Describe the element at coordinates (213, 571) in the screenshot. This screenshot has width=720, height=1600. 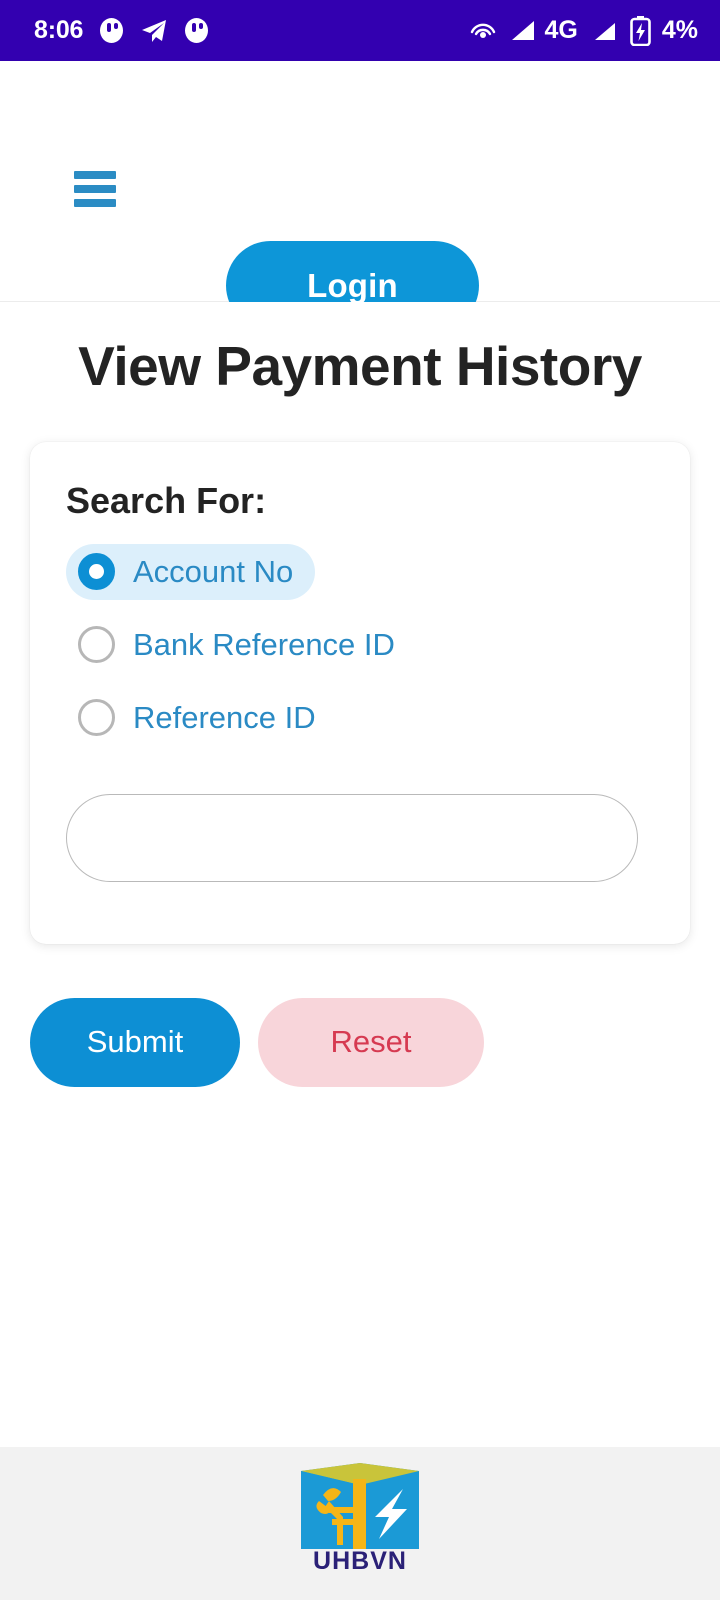
I see `radio-label-account-no: Account No` at that location.